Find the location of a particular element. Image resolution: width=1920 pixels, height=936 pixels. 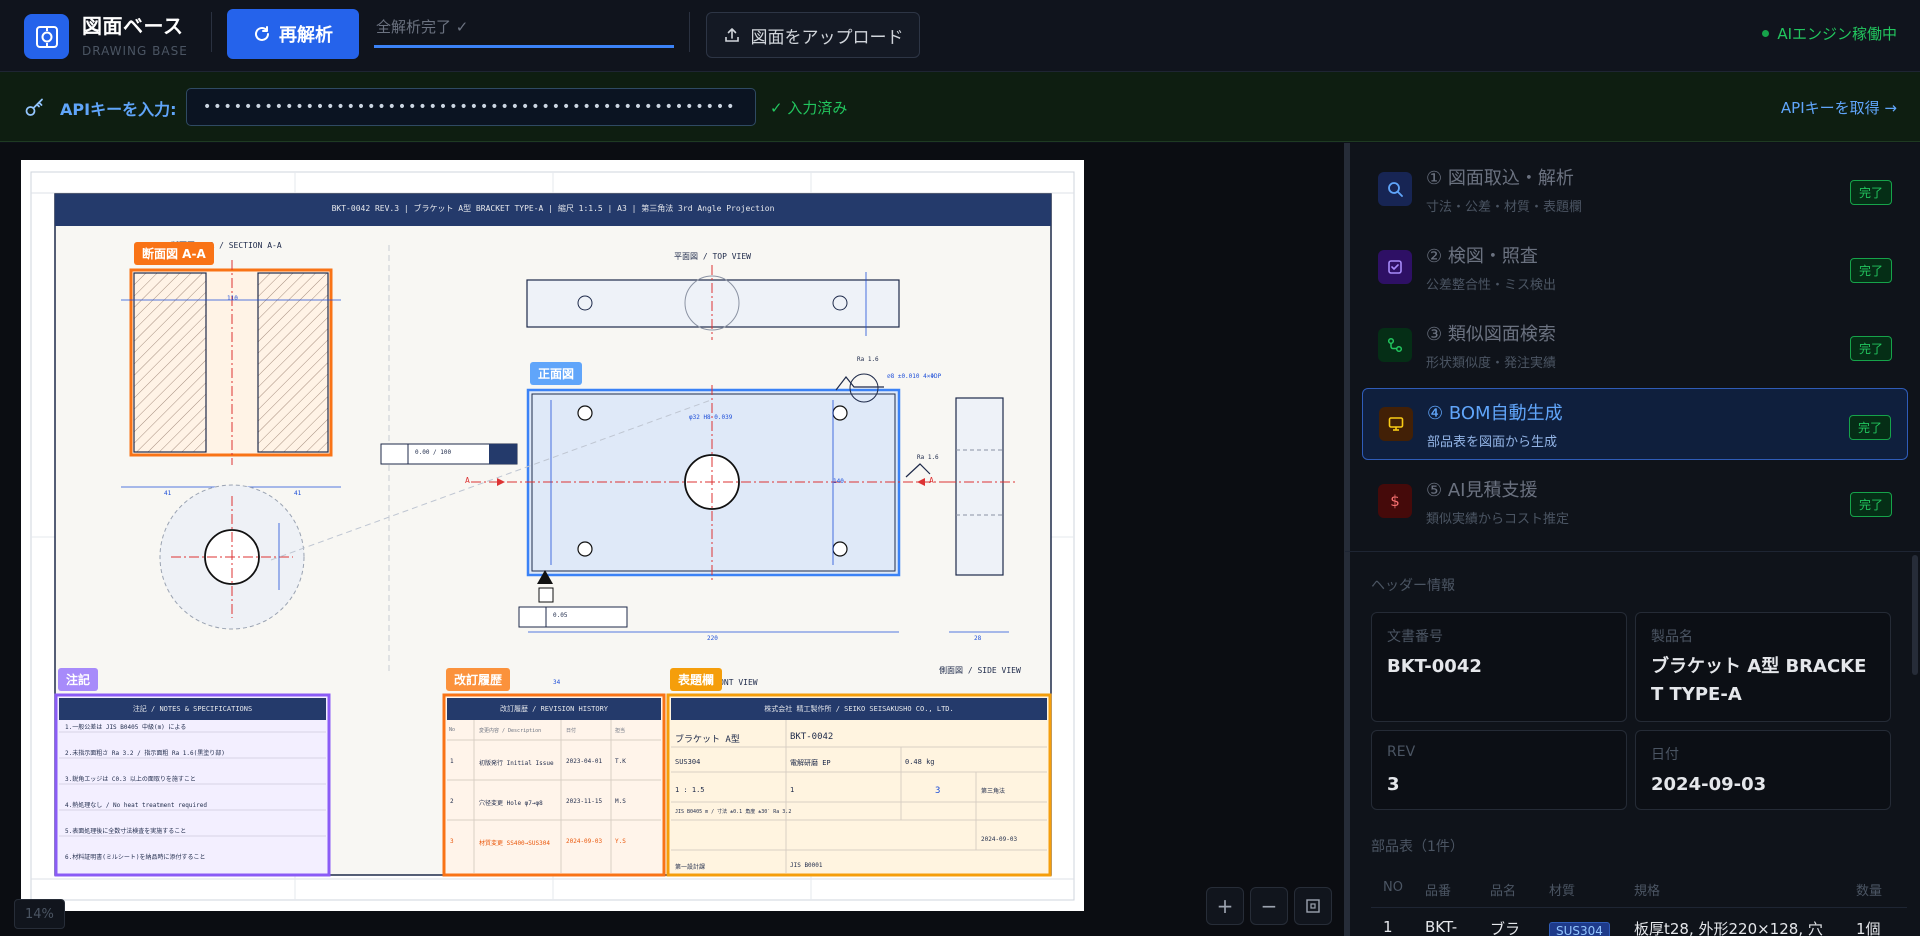

tag-front-view: 正面図 is located at coordinates (556, 373).